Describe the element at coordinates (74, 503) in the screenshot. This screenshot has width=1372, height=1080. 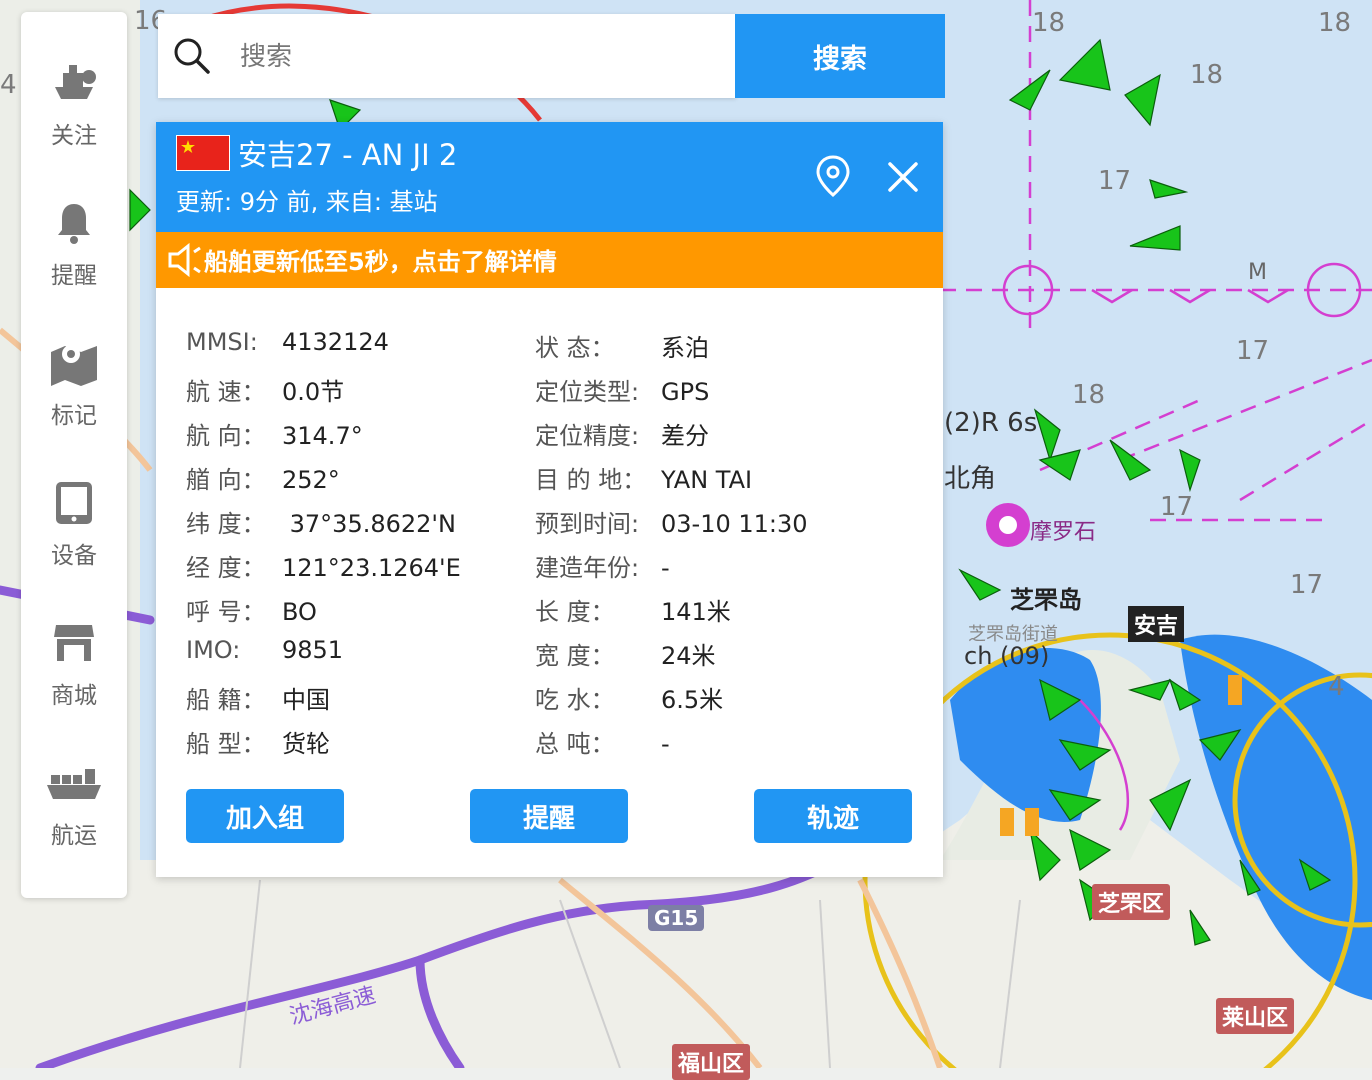
I see `tablet-icon` at that location.